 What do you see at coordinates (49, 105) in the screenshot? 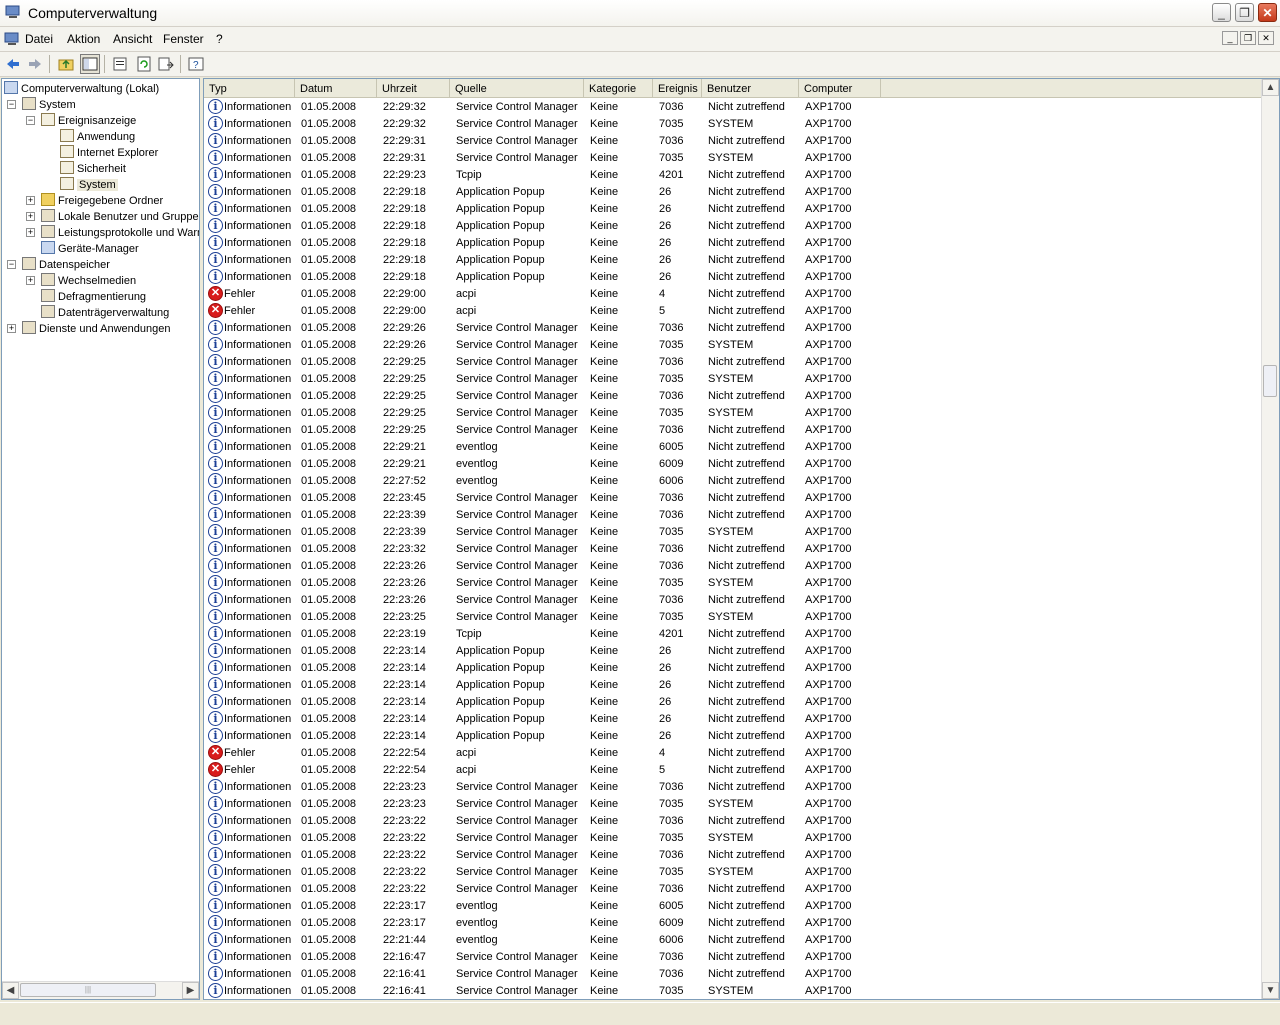
I see `tree-item-system: System` at bounding box center [49, 105].